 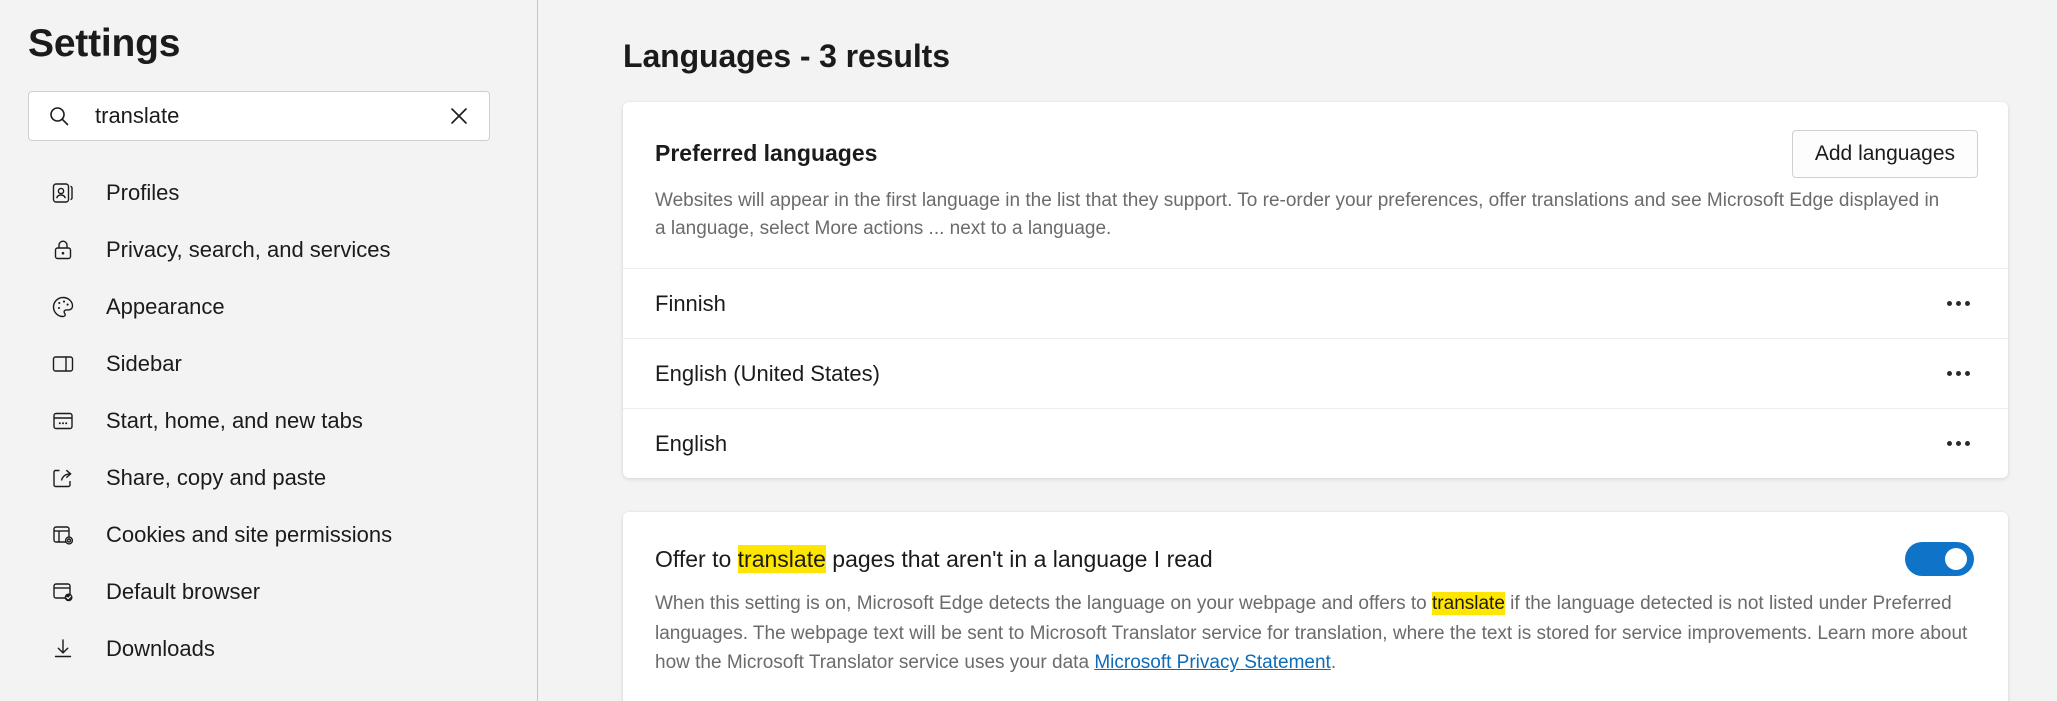 I want to click on sidebar-item-label: Downloads, so click(x=160, y=648).